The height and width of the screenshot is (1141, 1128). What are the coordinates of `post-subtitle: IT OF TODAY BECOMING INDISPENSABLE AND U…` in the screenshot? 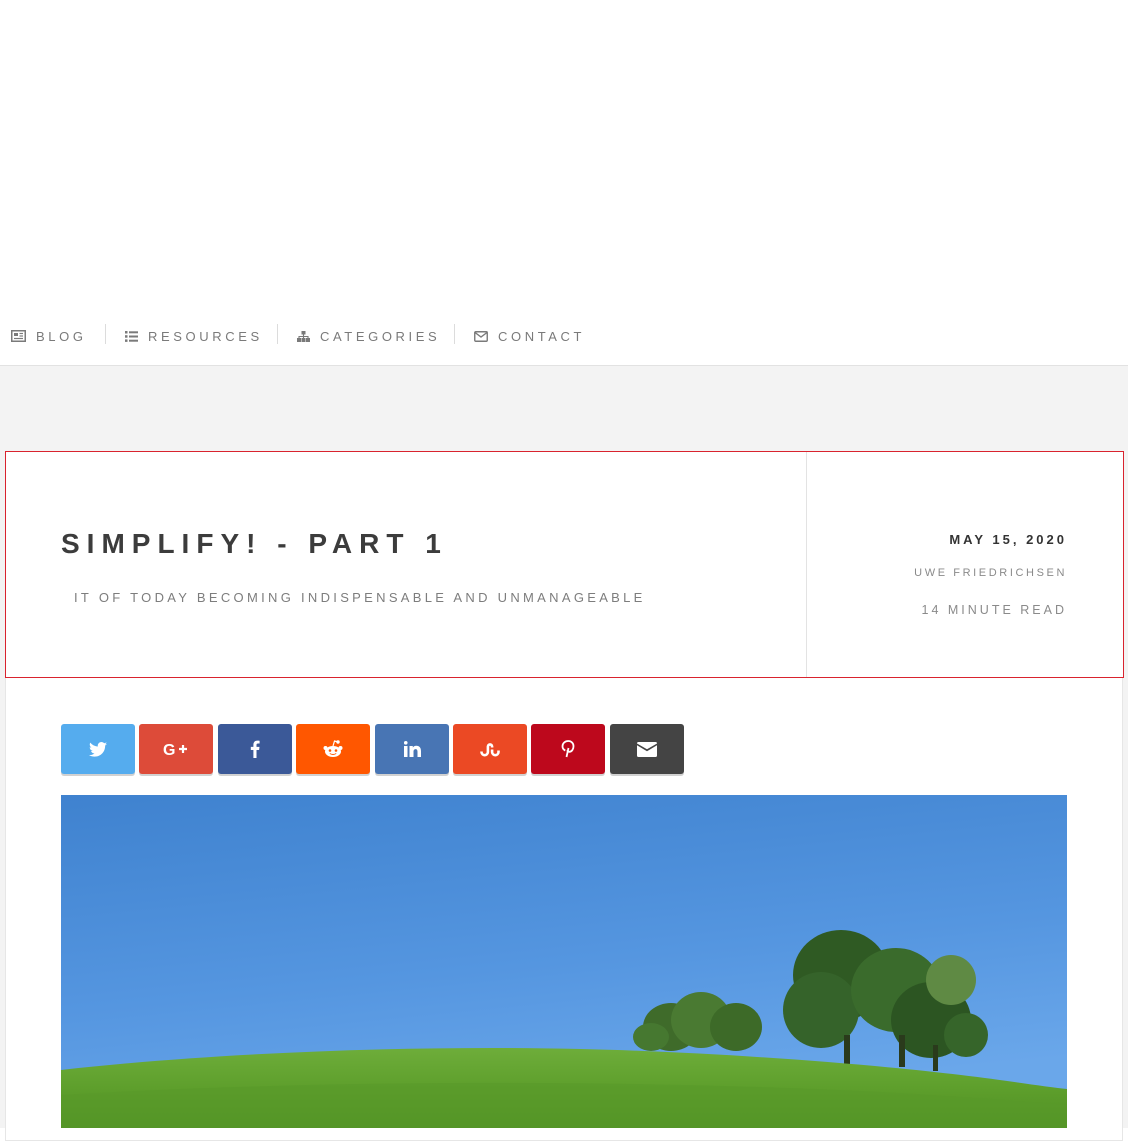 It's located at (360, 597).